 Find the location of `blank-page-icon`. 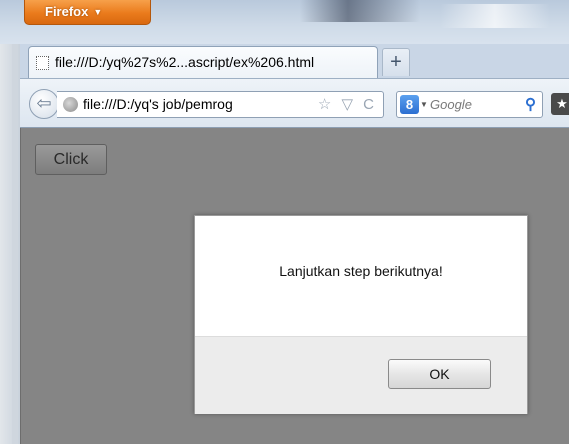

blank-page-icon is located at coordinates (42, 63).